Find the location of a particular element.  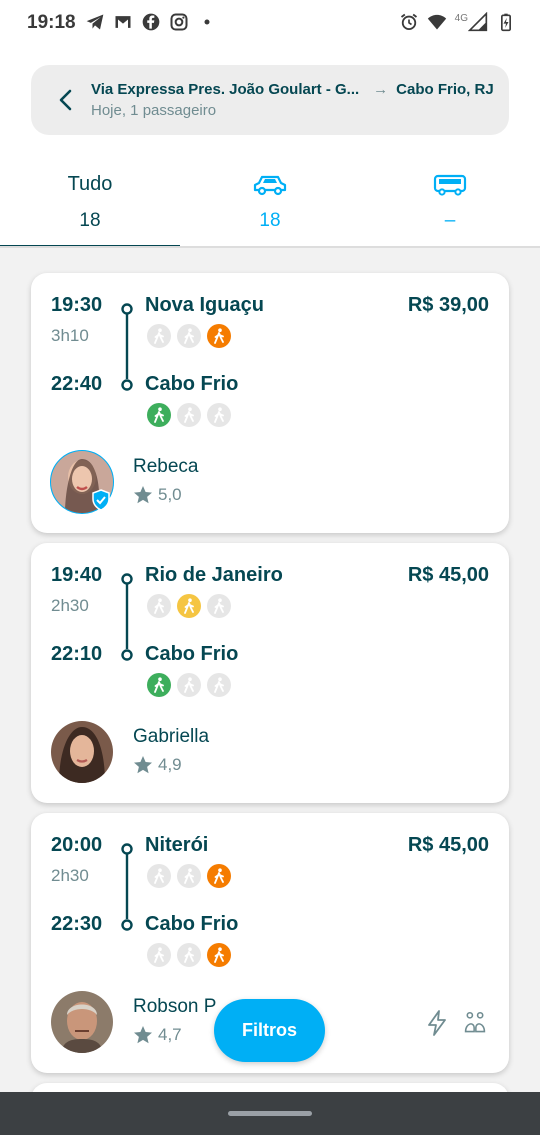

rating-value: 4,9 is located at coordinates (170, 764).